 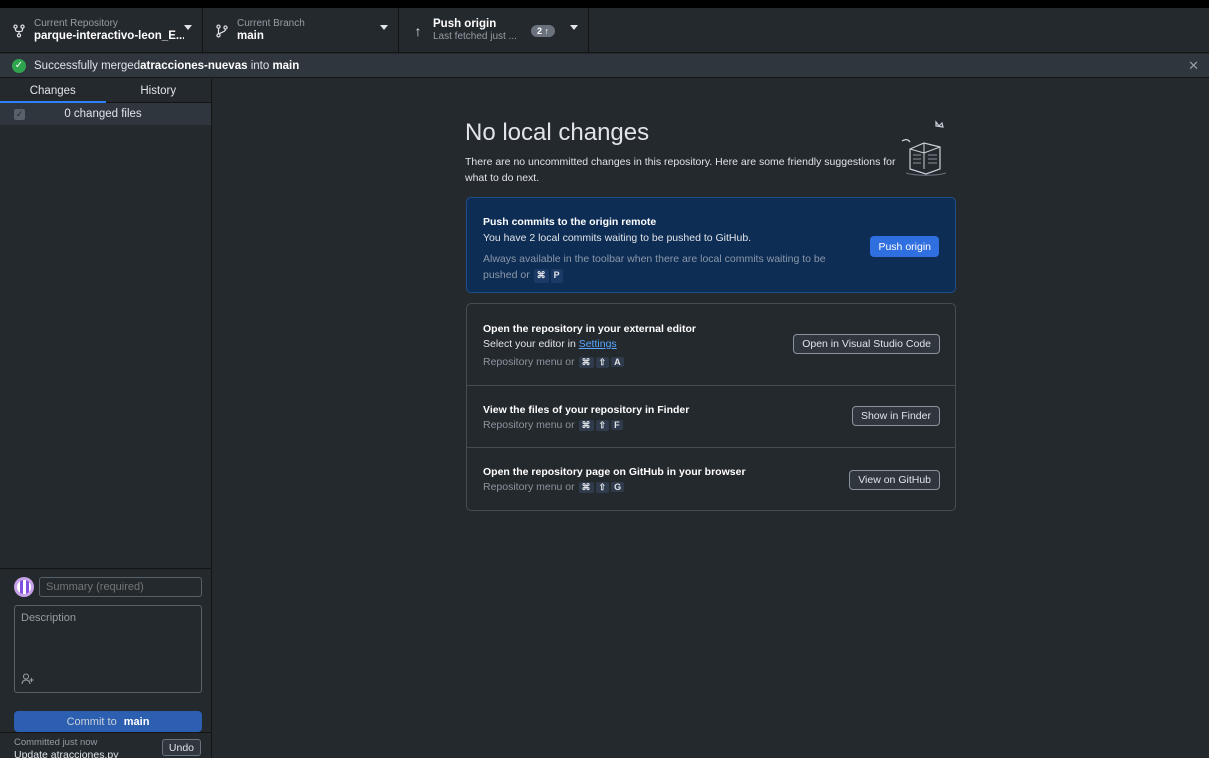 I want to click on summary-input, so click(x=120, y=587).